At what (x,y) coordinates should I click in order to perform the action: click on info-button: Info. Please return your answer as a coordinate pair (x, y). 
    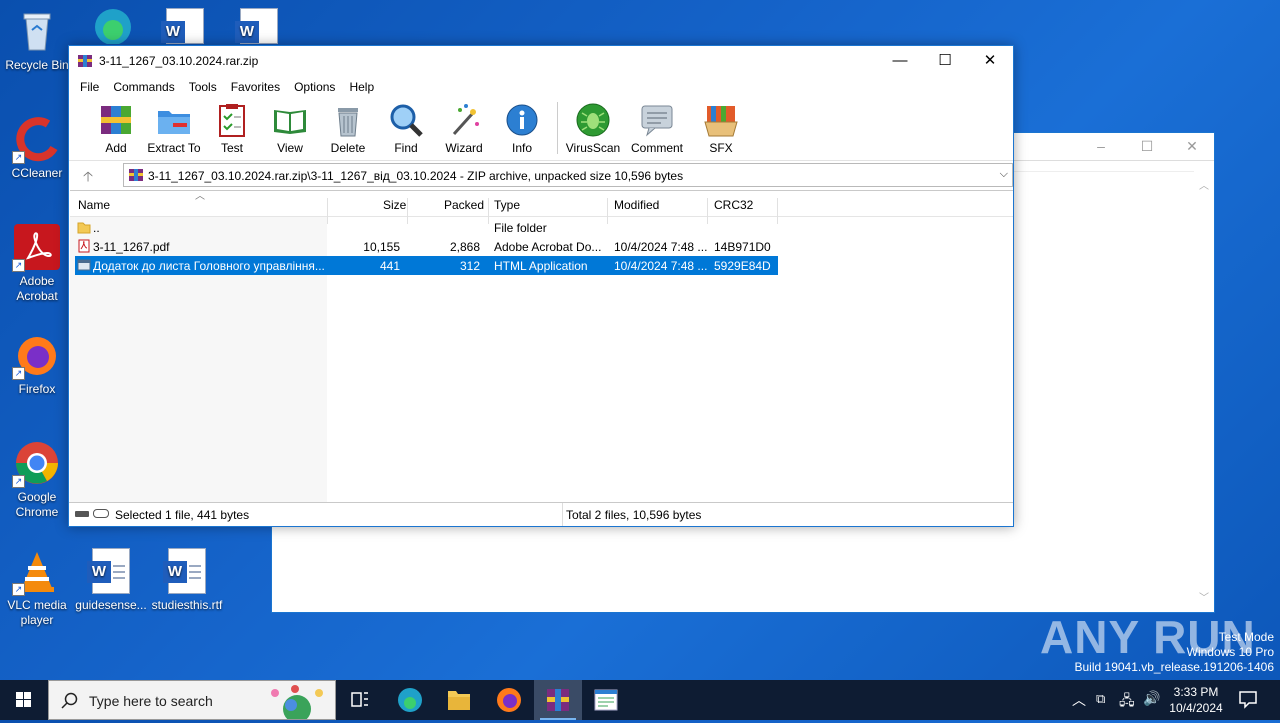
    Looking at the image, I should click on (522, 126).